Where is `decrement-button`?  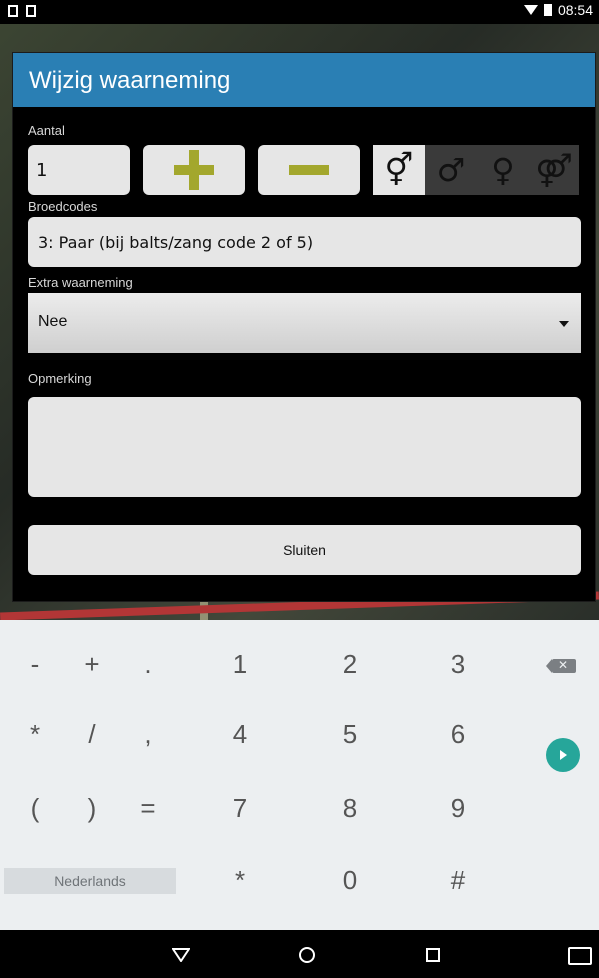 decrement-button is located at coordinates (309, 170).